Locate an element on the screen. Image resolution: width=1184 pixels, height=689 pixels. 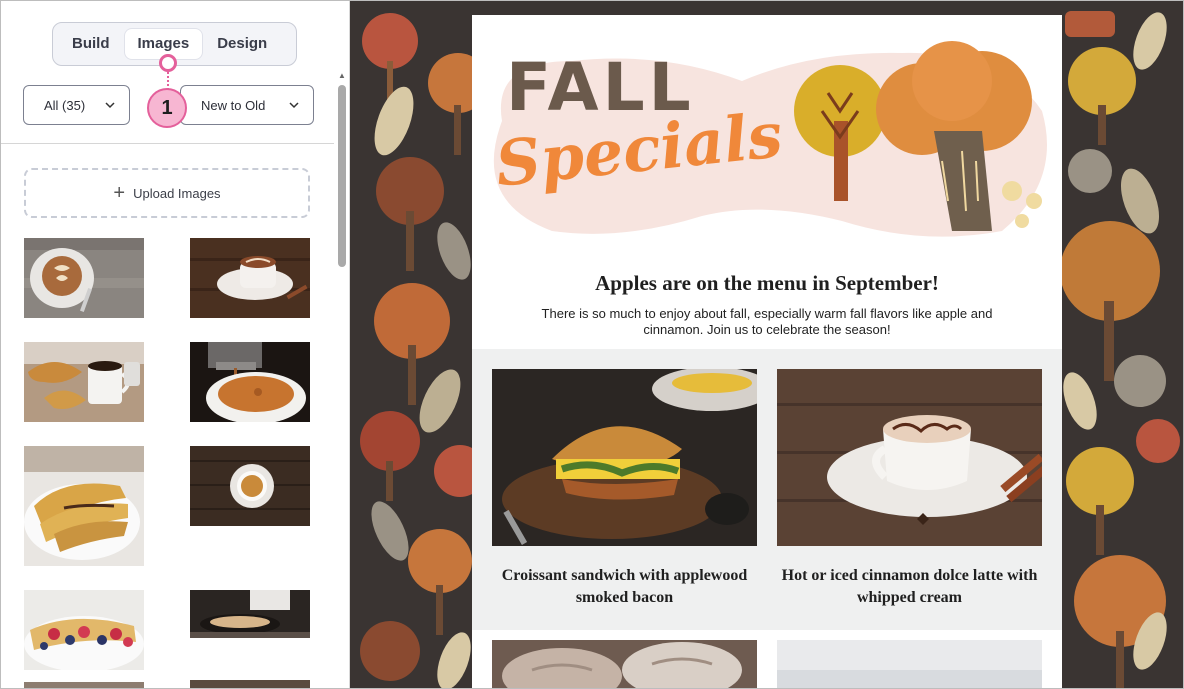
cinnamon-latte-image is located at coordinates (909, 457).